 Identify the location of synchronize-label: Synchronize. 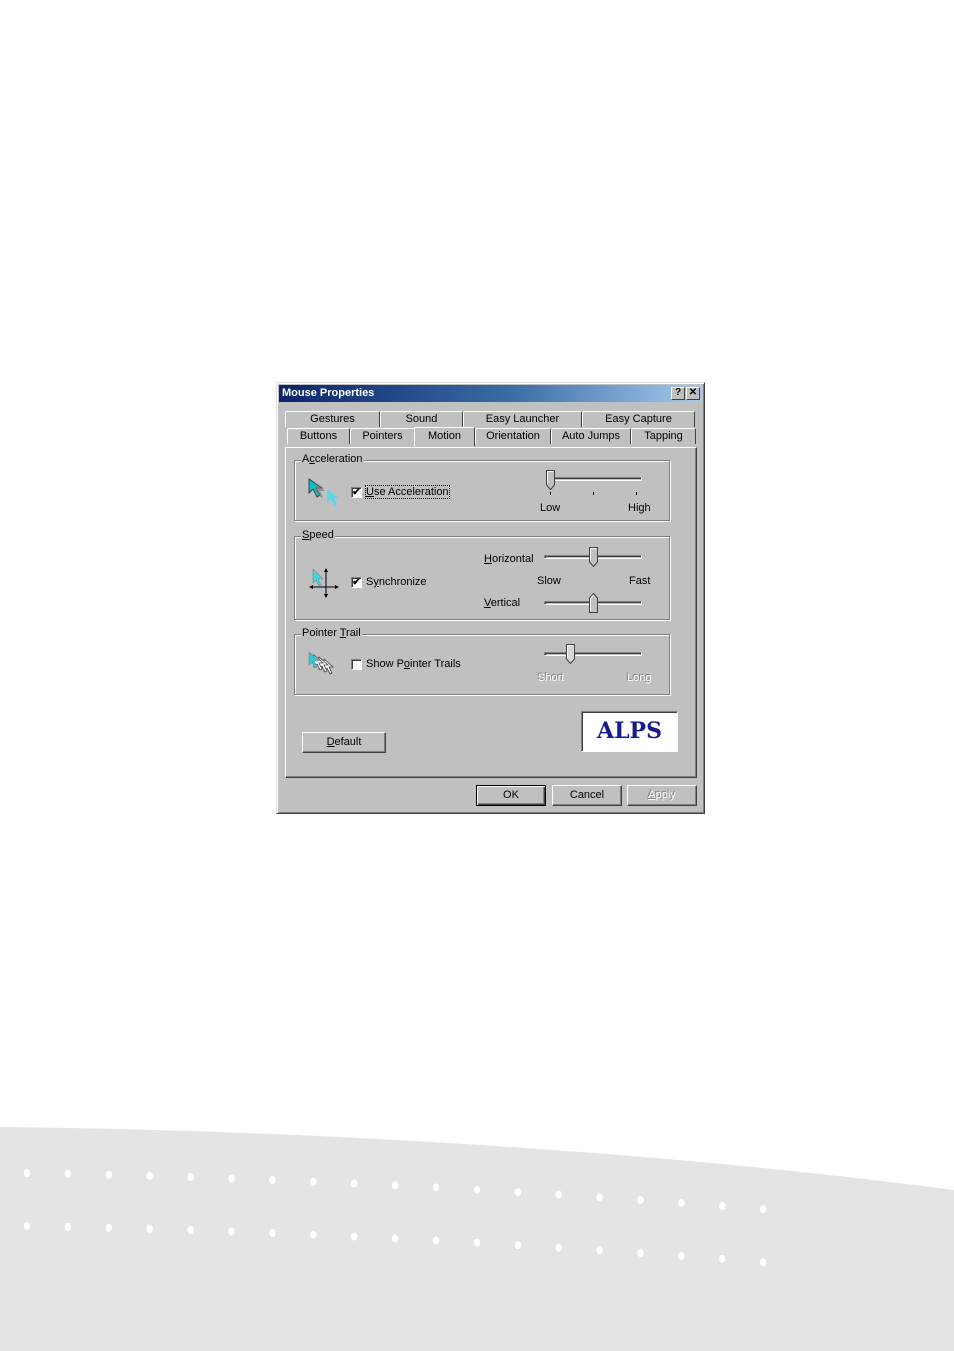
(396, 582).